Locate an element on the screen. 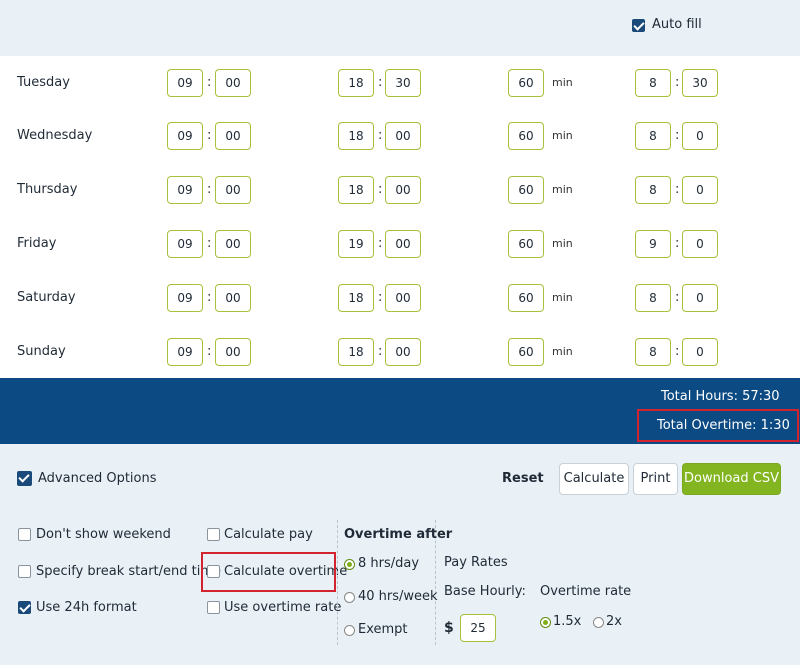 This screenshot has width=800, height=665. overtime-40hrs-radio is located at coordinates (349, 597).